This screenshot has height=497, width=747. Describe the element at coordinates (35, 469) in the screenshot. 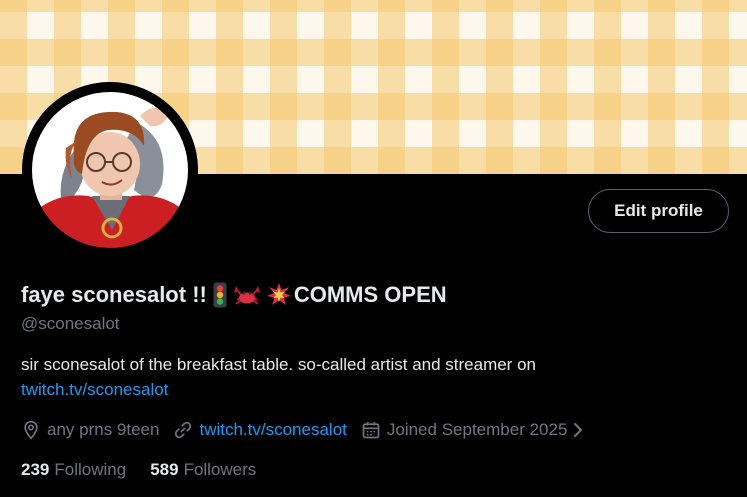

I see `following-count: 239` at that location.